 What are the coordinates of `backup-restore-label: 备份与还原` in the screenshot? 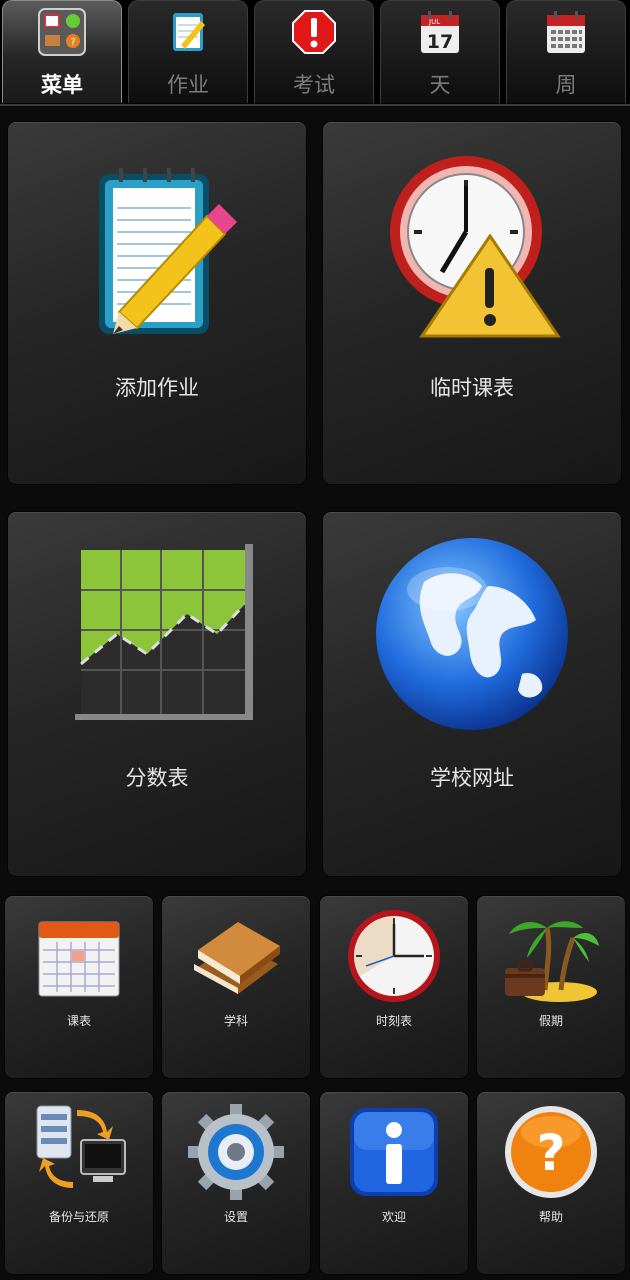 It's located at (78, 1217).